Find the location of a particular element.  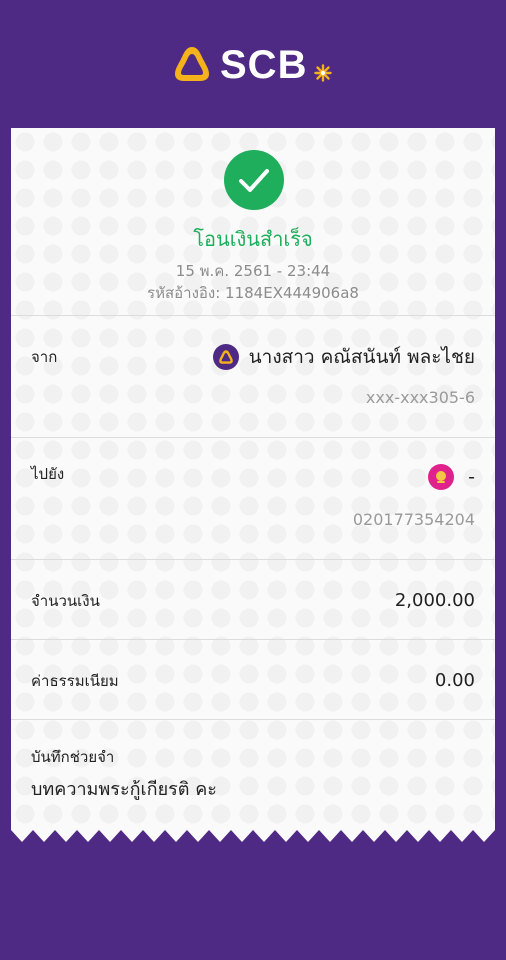

transaction-datetime: 15 พ.ค. 2561 - 23:44 is located at coordinates (253, 271).